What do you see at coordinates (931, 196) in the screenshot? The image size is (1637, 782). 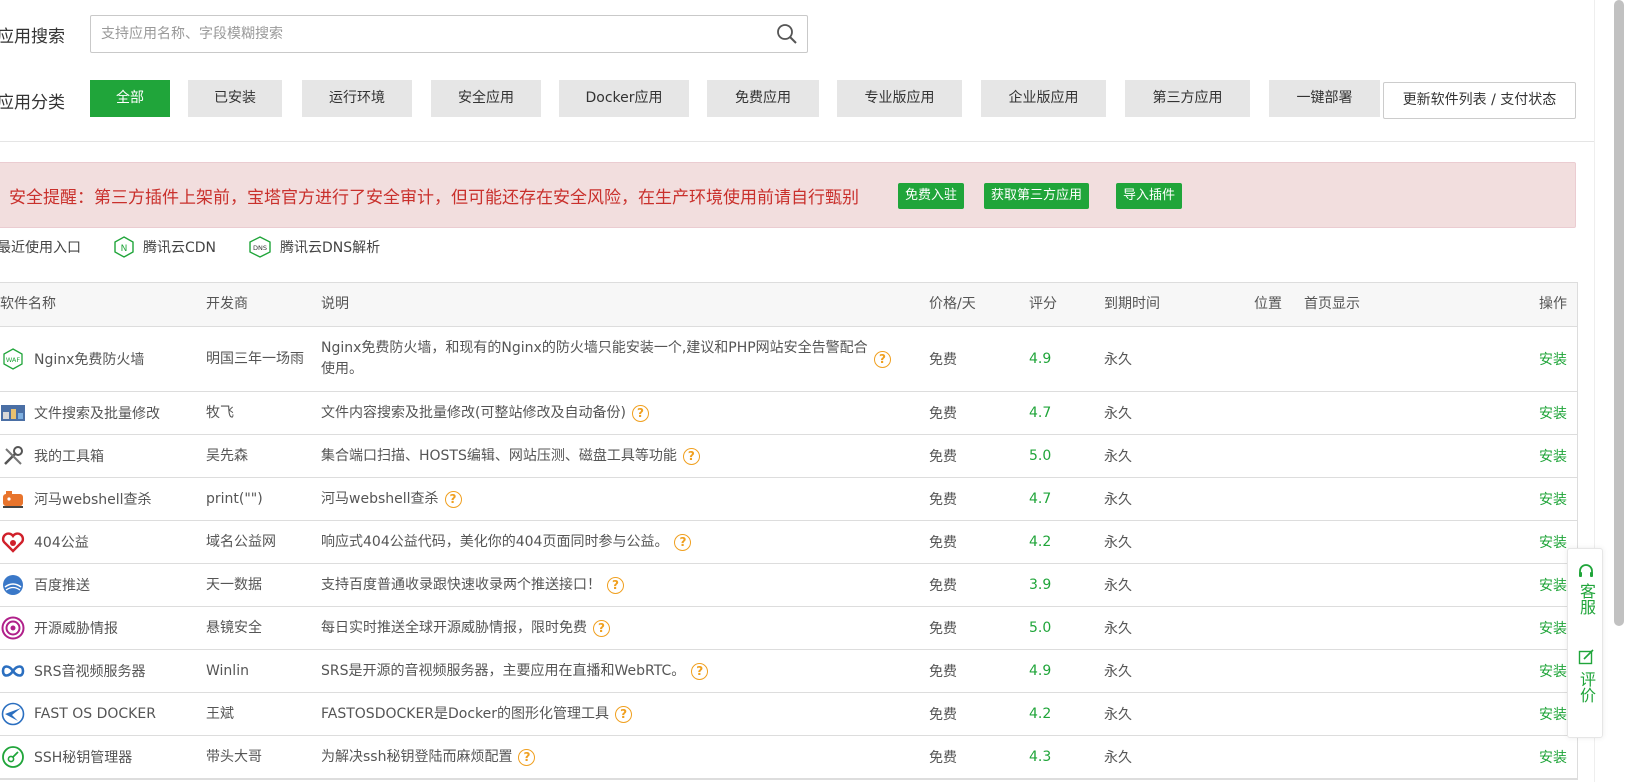 I see `free-join-button: 免费入驻` at bounding box center [931, 196].